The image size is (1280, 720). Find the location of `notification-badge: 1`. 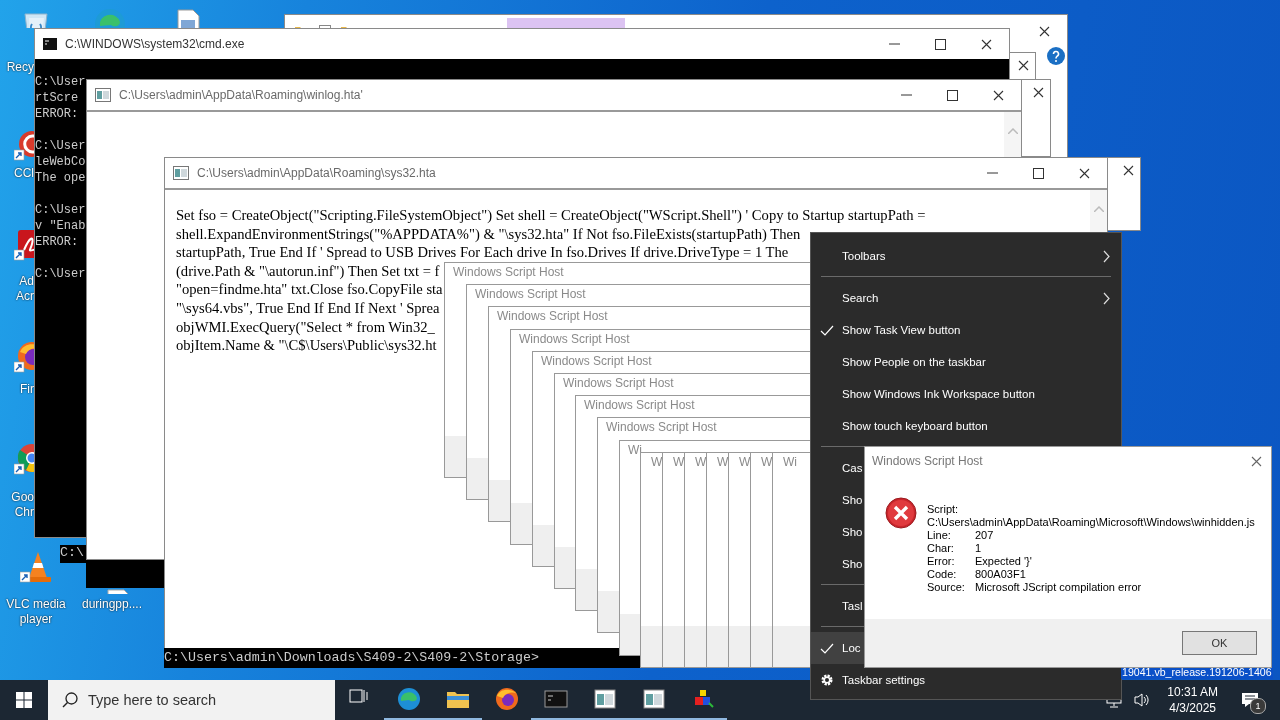

notification-badge: 1 is located at coordinates (1258, 706).